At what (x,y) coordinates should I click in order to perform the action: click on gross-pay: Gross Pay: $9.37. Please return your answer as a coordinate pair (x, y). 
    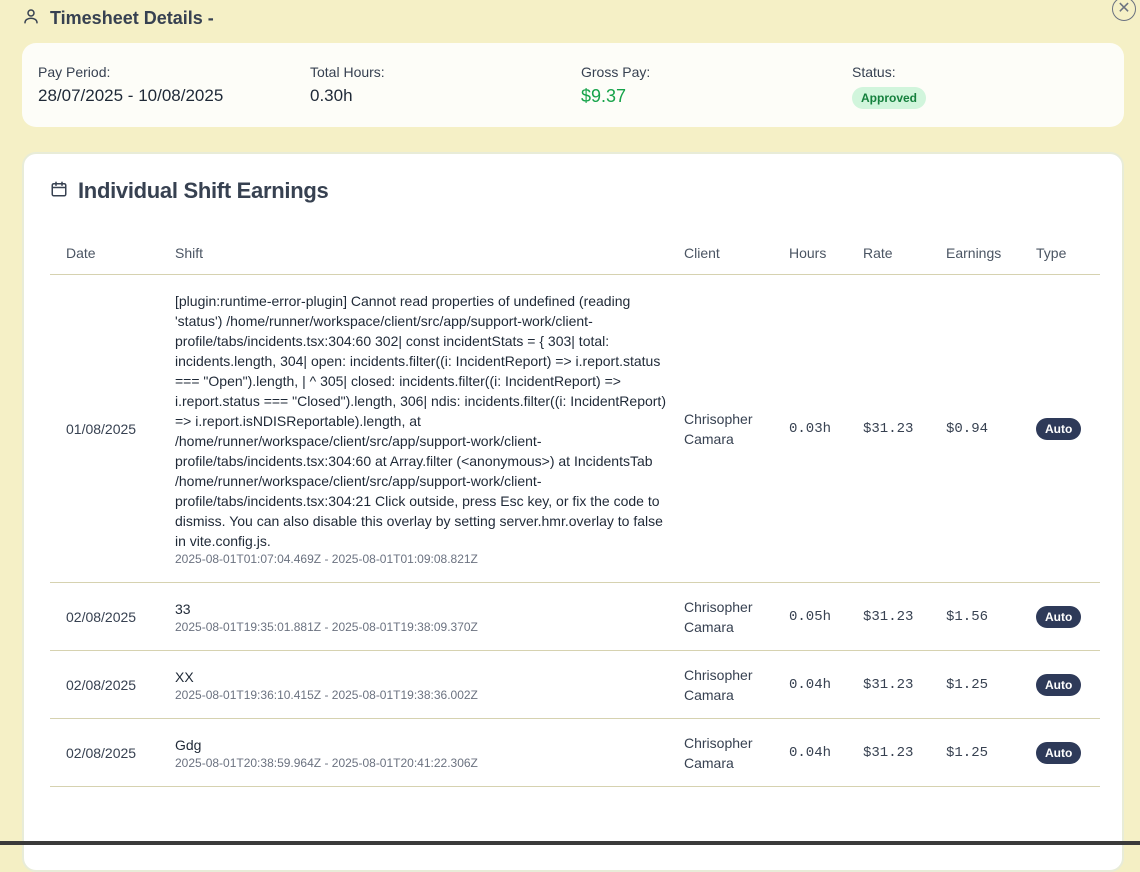
    Looking at the image, I should click on (615, 85).